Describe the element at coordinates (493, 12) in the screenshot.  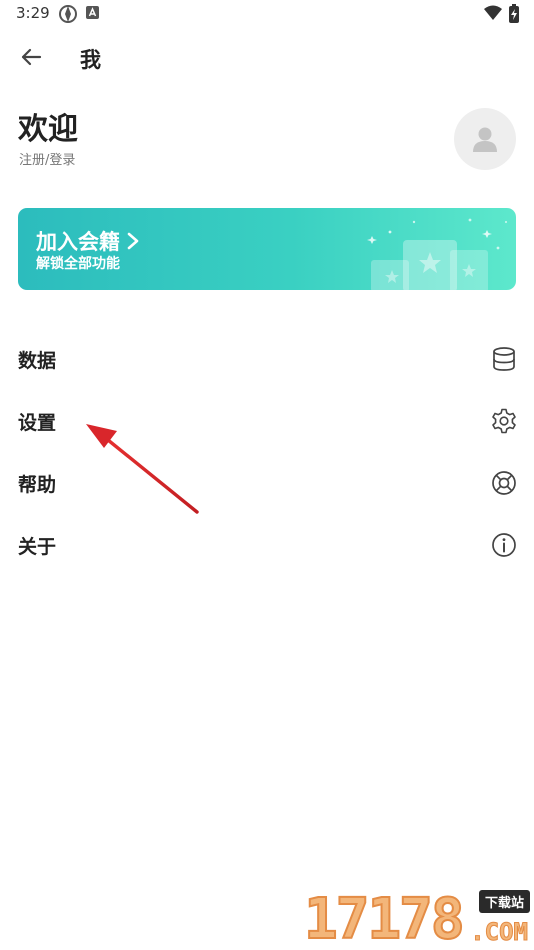
I see `wifi-icon` at that location.